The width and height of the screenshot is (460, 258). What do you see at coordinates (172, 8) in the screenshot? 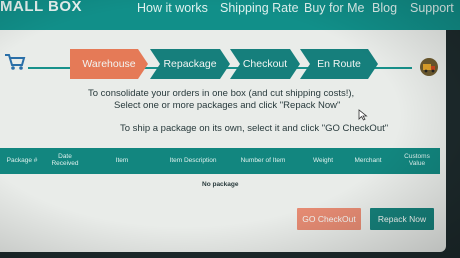
I see `nav-how-it-works: How it works` at bounding box center [172, 8].